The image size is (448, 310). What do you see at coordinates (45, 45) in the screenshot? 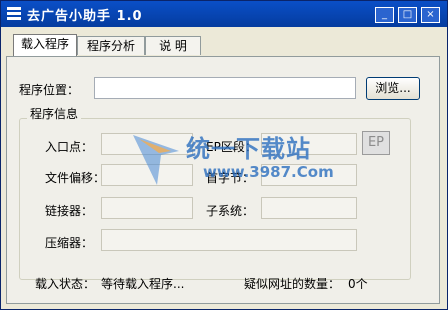
I see `tab-load-program: 载入程序` at bounding box center [45, 45].